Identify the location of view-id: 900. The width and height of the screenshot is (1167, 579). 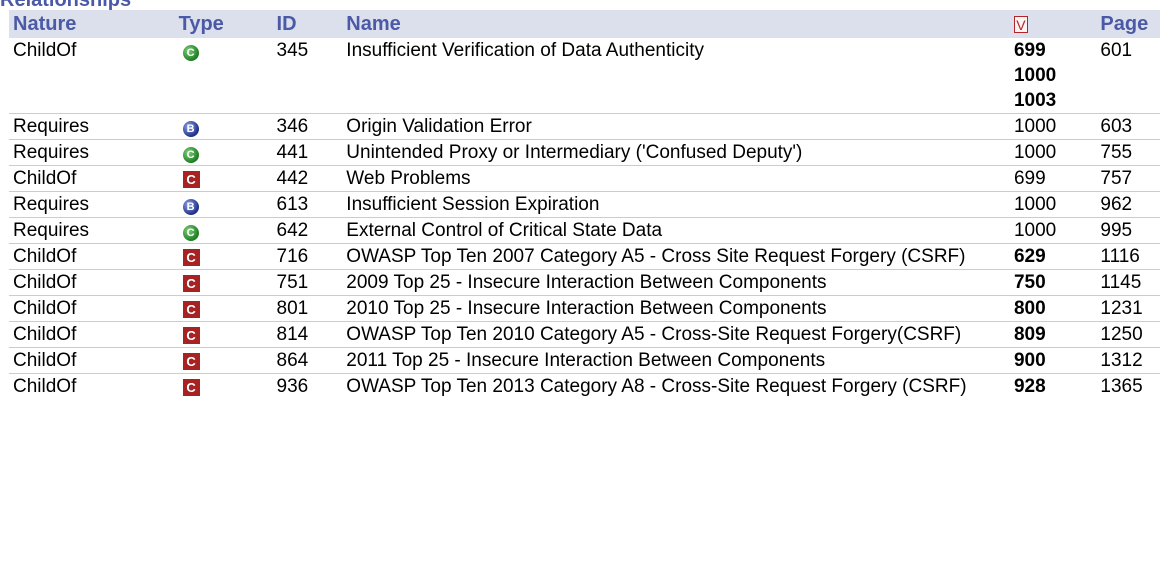
(1029, 360).